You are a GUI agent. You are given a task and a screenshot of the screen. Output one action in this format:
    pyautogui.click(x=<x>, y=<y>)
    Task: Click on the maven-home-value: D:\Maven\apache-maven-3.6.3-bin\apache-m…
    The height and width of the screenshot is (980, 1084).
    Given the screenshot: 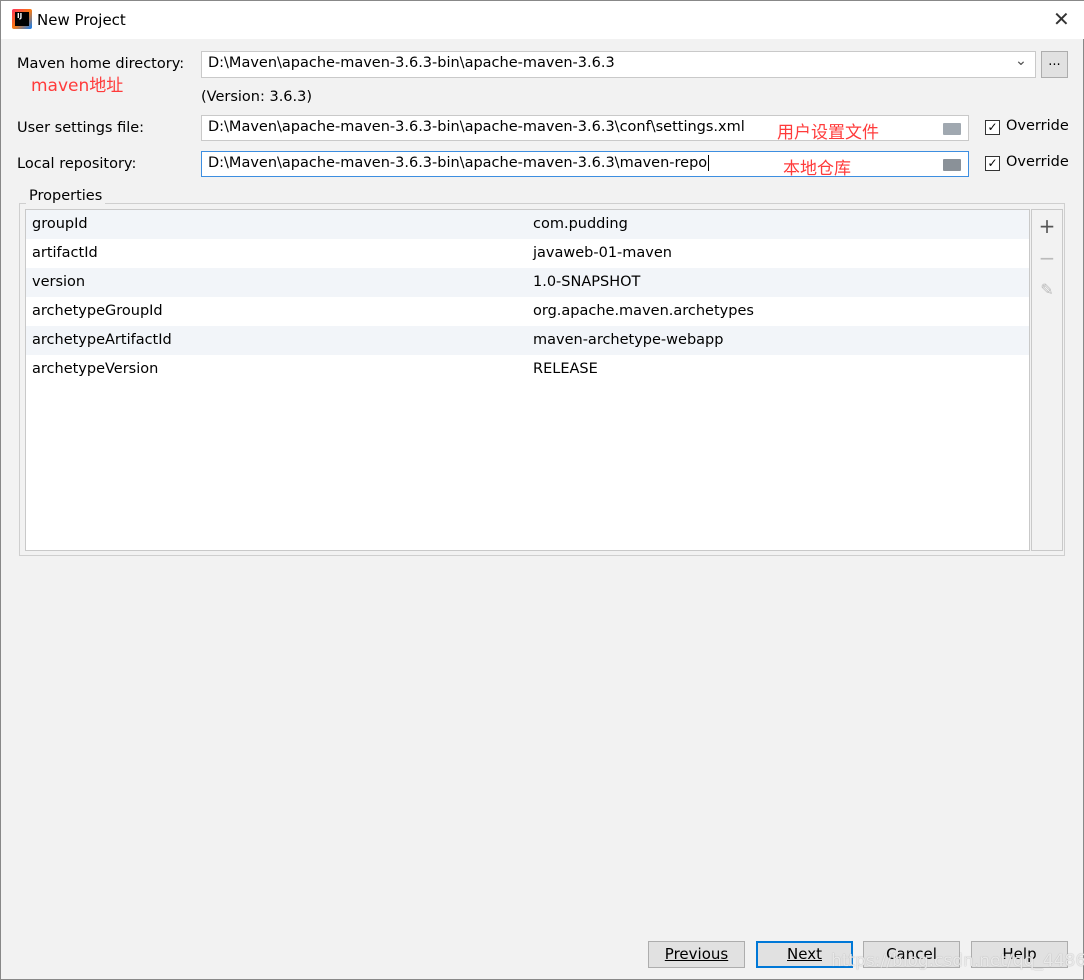 What is the action you would take?
    pyautogui.click(x=411, y=63)
    